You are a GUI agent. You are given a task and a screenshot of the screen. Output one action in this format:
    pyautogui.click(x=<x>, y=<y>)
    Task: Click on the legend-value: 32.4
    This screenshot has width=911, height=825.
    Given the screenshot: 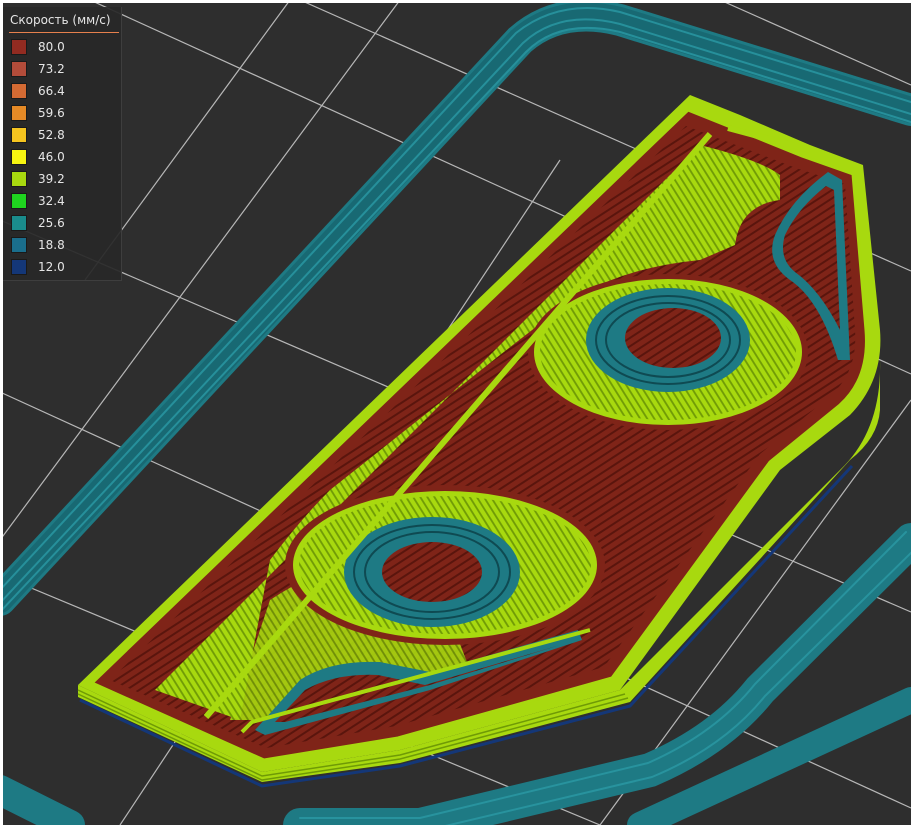 What is the action you would take?
    pyautogui.click(x=51, y=201)
    